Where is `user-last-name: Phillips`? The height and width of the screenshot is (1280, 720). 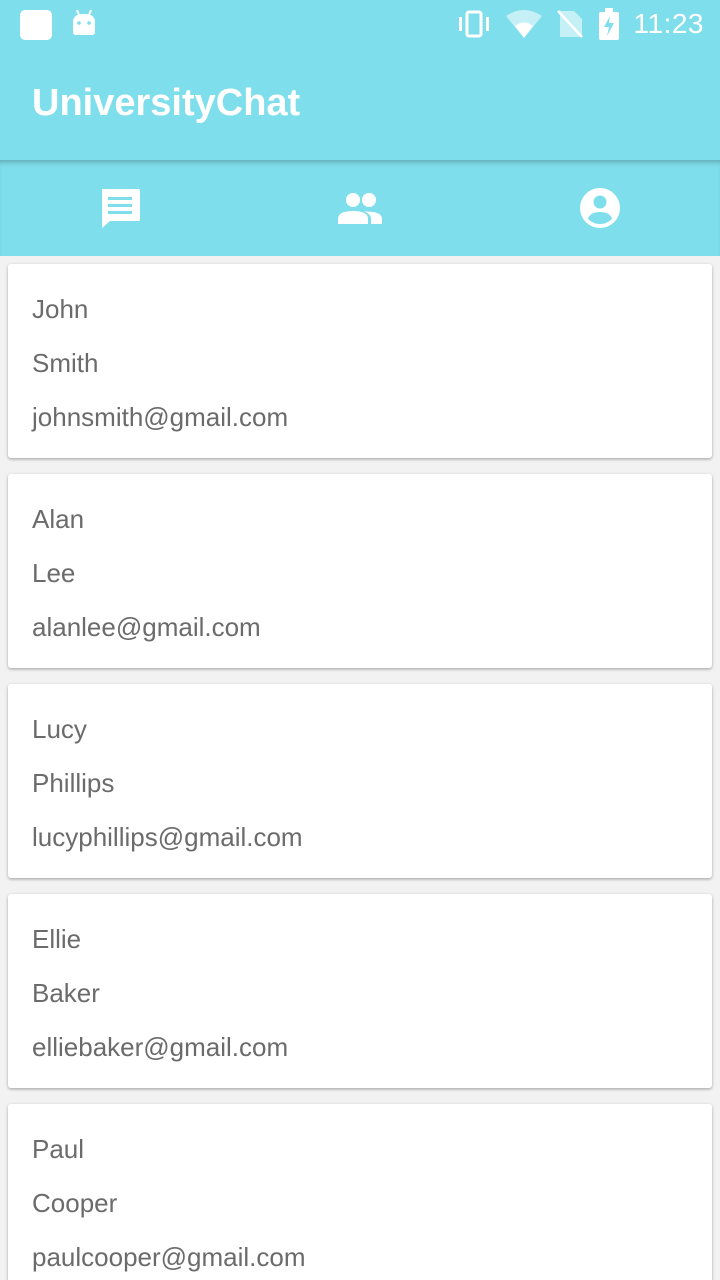 user-last-name: Phillips is located at coordinates (73, 783).